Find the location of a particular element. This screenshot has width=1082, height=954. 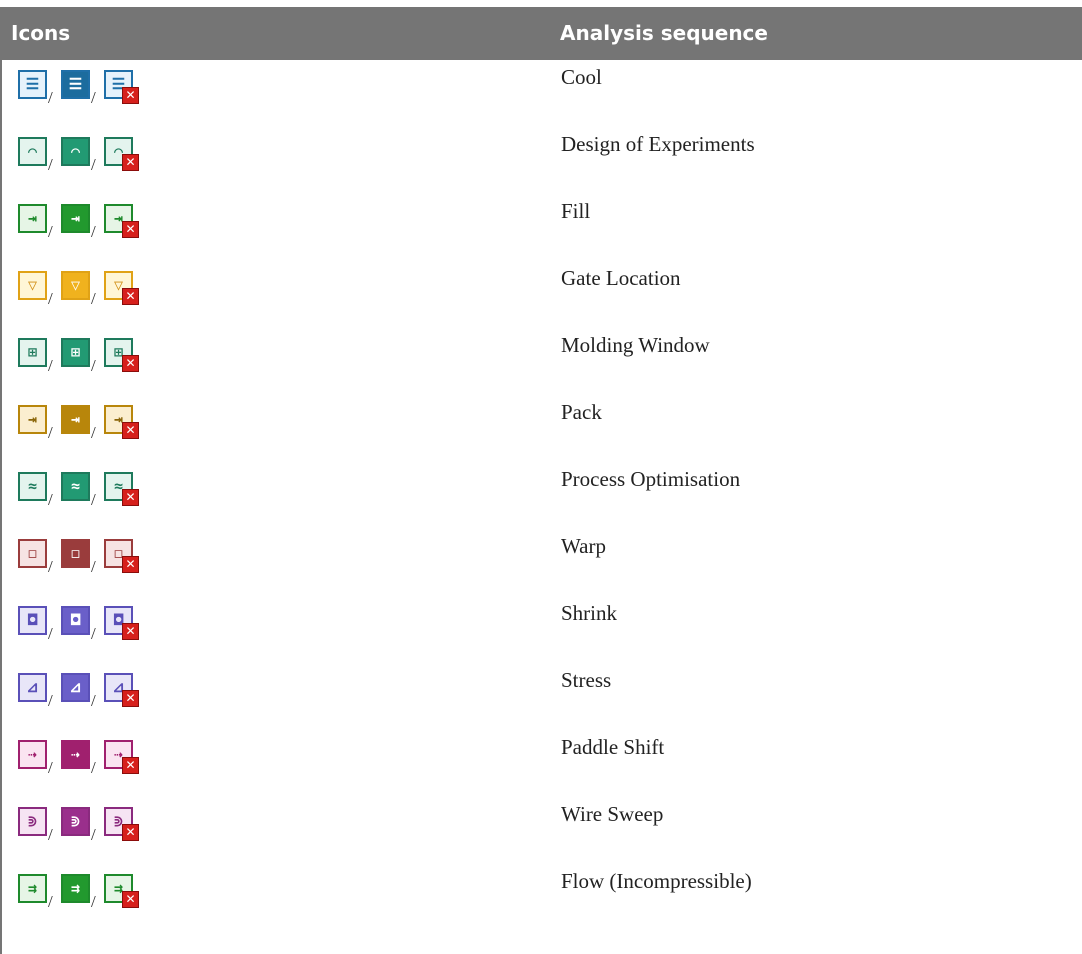

analysis-sequence-name: Stress is located at coordinates (586, 680).